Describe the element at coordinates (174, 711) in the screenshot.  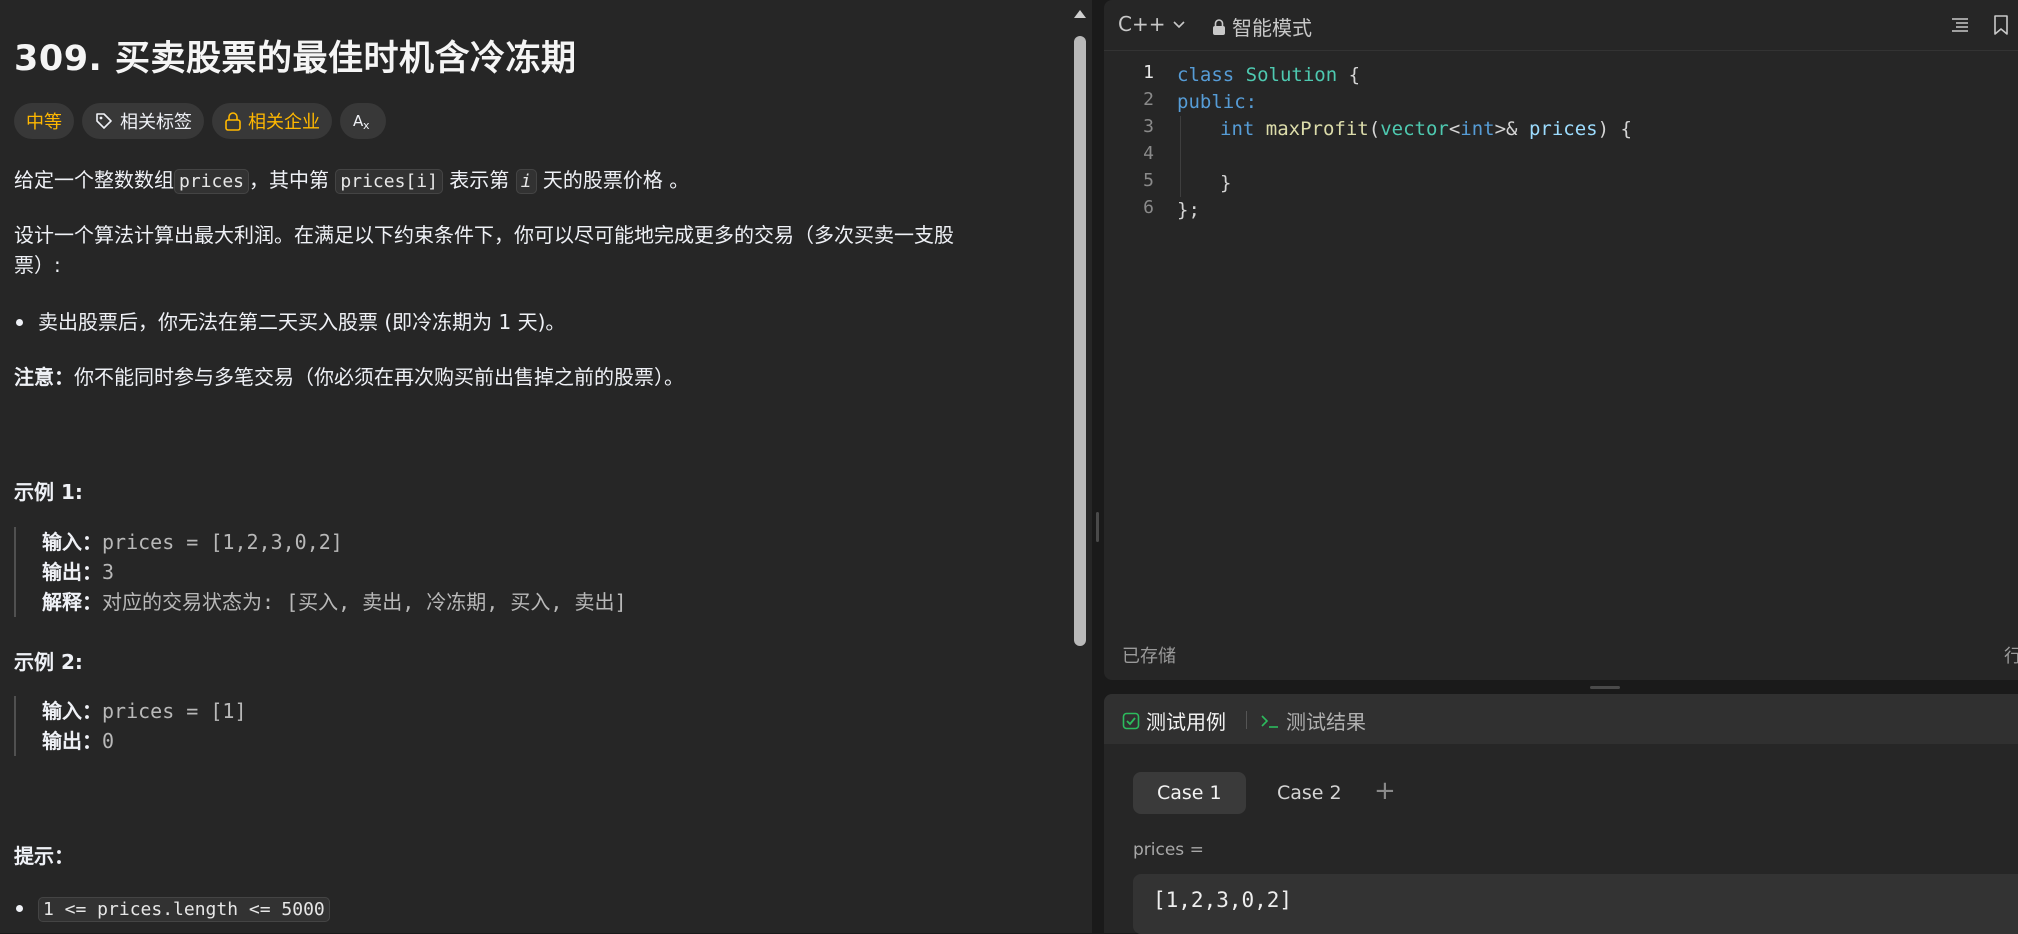
I see `input-value: prices = [1]` at that location.